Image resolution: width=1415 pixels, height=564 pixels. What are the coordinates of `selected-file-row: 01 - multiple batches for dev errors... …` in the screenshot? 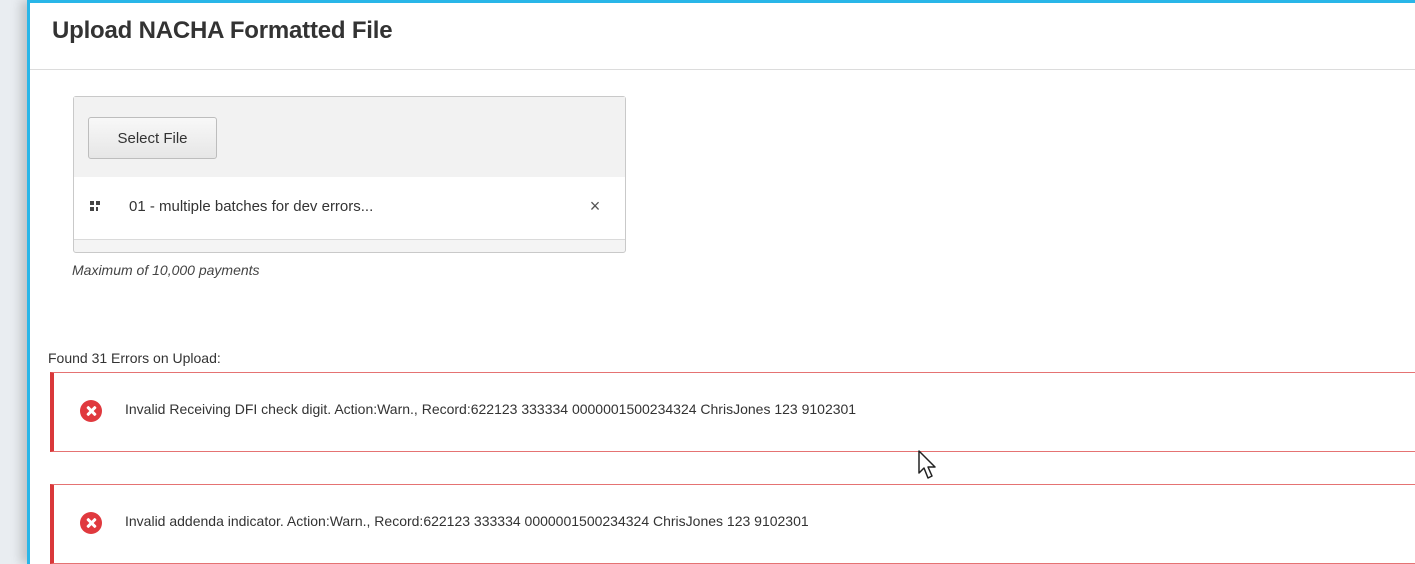 It's located at (349, 208).